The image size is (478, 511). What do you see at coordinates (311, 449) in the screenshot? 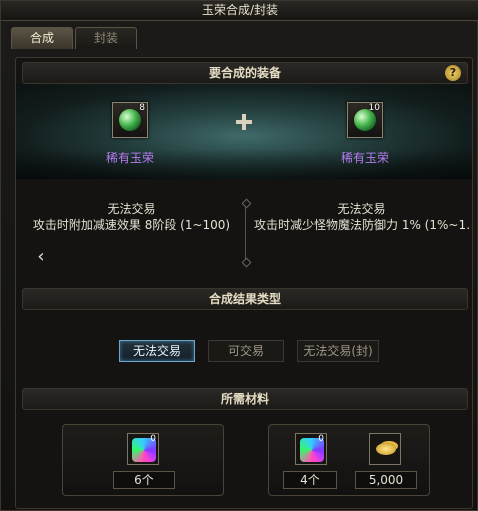
I see `material-slot-right: 0` at bounding box center [311, 449].